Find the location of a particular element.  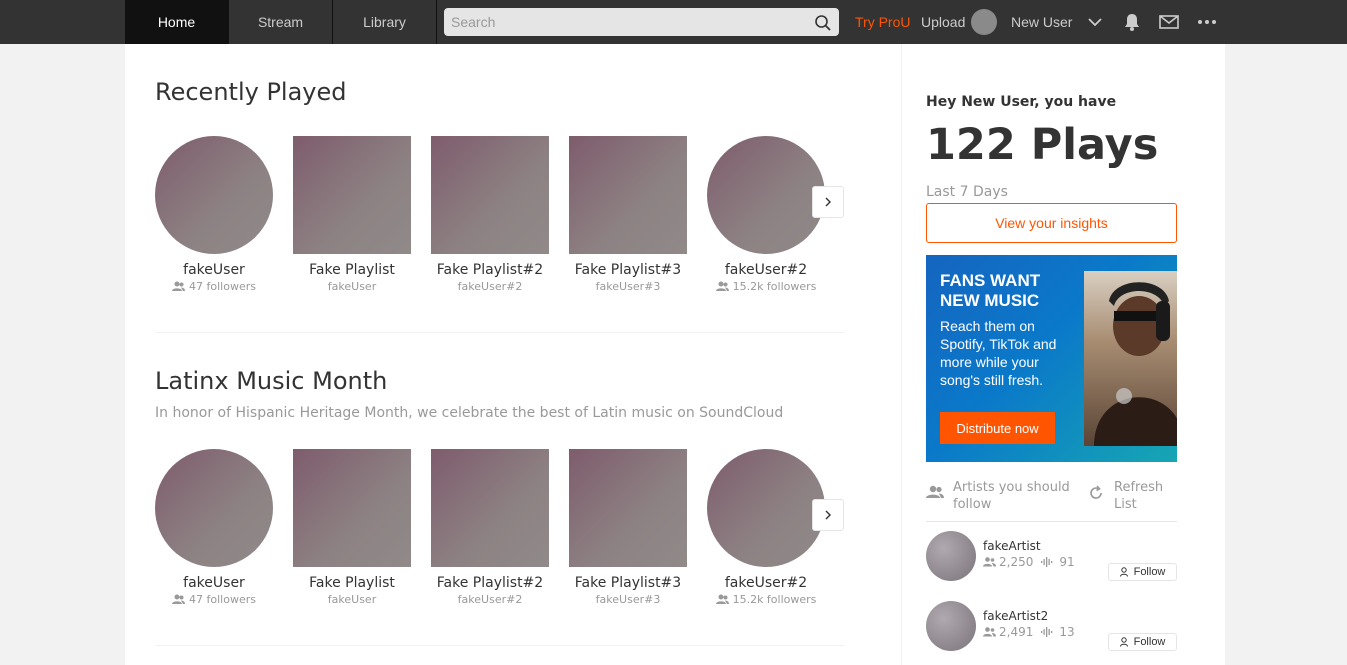

suggested-artist: fakeArtist2 2,491 13 Follow is located at coordinates (1051, 627).